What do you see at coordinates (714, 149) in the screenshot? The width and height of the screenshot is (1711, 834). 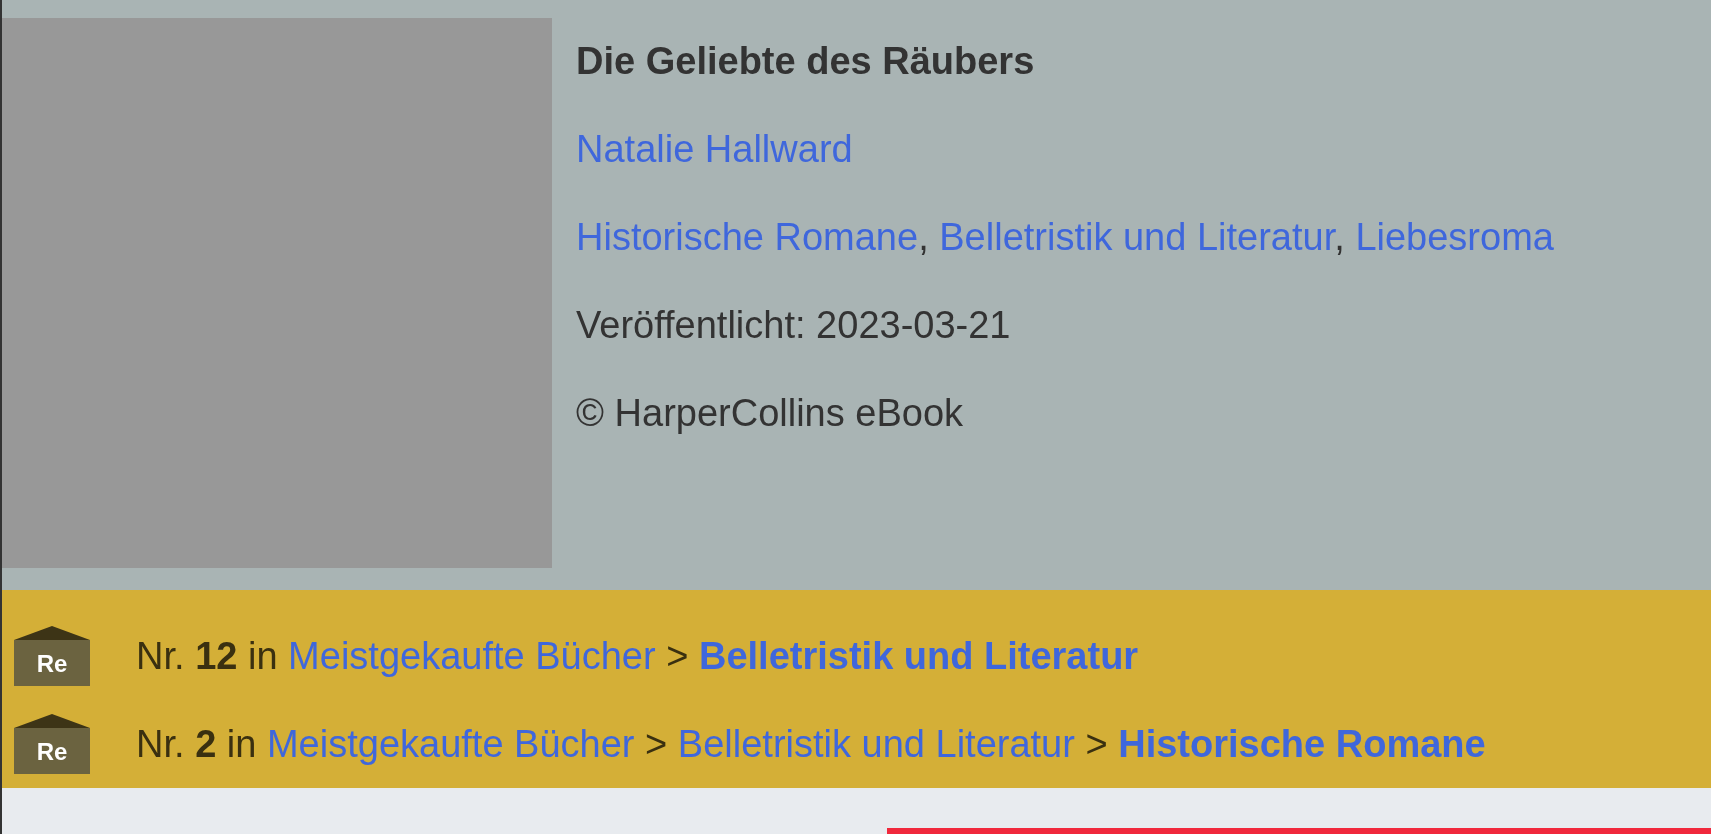 I see `author-link: Natalie Hallward` at bounding box center [714, 149].